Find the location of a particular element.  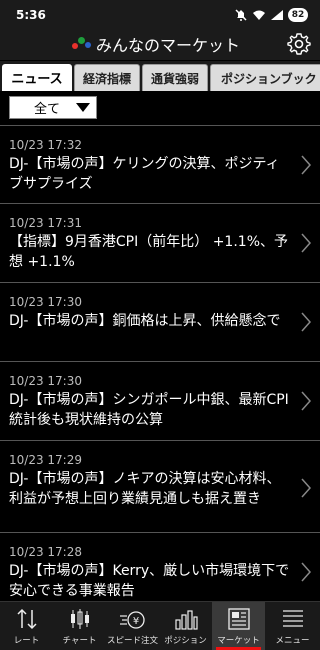

tab-position-book: ポジションブック is located at coordinates (265, 77).